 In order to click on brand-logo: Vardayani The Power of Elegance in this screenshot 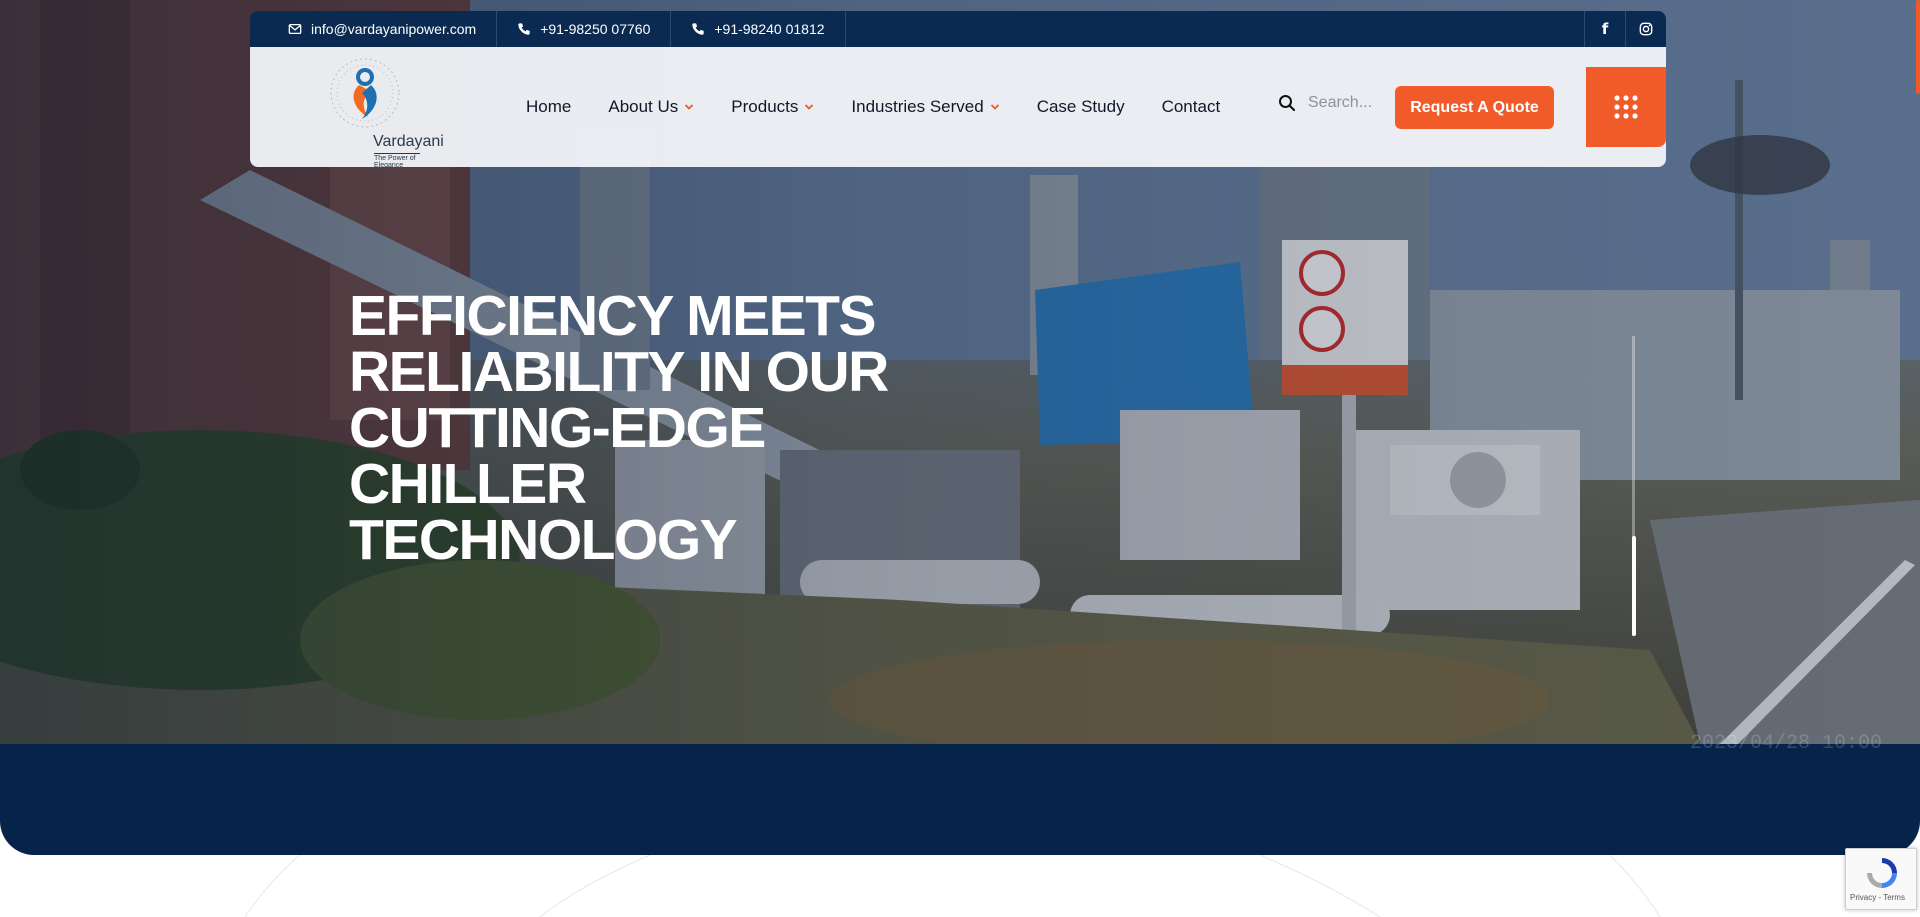, I will do `click(377, 112)`.